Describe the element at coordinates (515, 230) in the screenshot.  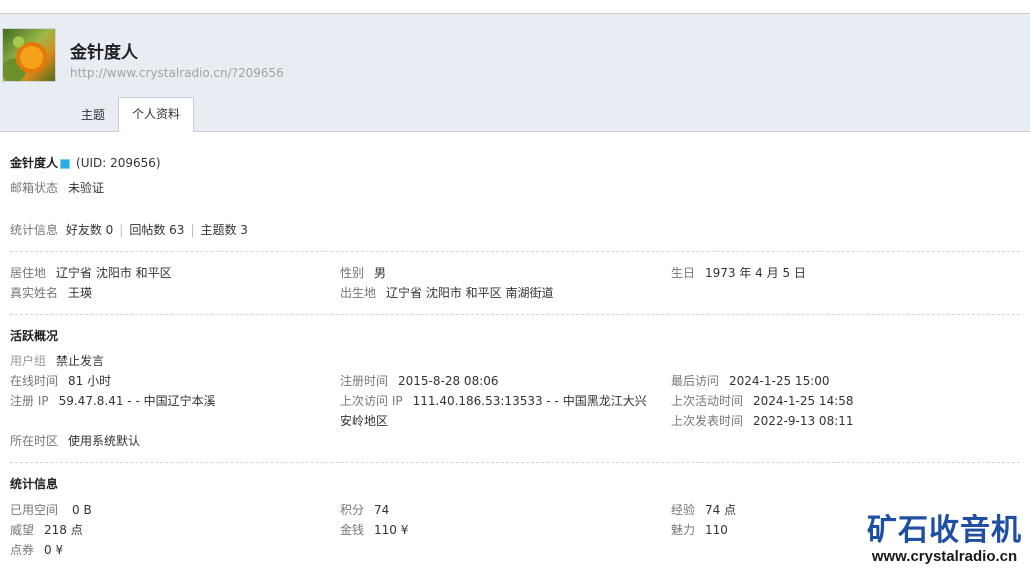
I see `stats-row: 统计信息 好友数 0 | 回帖数 63 | 主题数 3` at that location.